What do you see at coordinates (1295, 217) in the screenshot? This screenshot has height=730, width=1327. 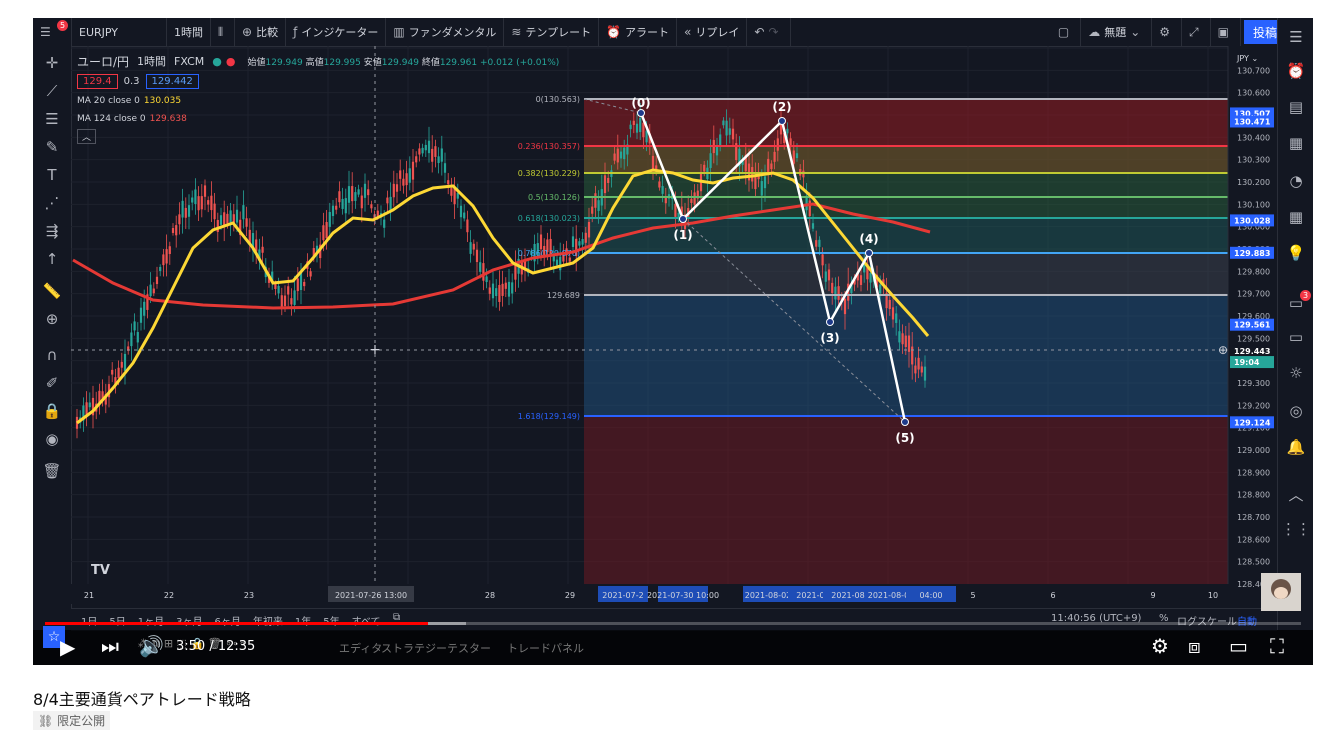 I see `calendar-icon: ▦` at bounding box center [1295, 217].